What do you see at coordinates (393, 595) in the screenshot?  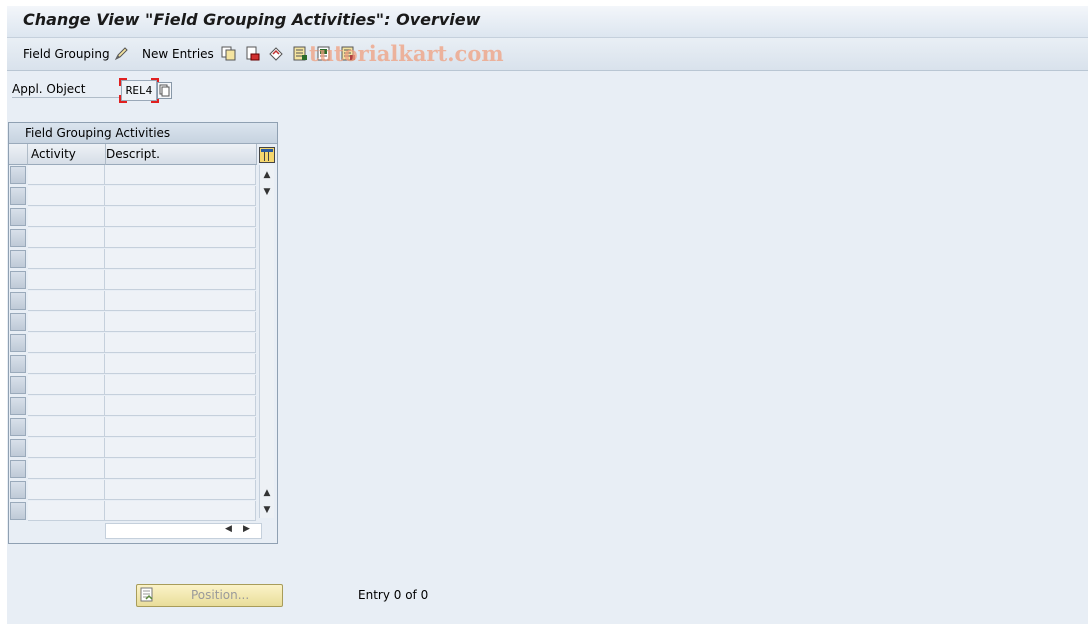 I see `entry-status: Entry 0 of 0` at bounding box center [393, 595].